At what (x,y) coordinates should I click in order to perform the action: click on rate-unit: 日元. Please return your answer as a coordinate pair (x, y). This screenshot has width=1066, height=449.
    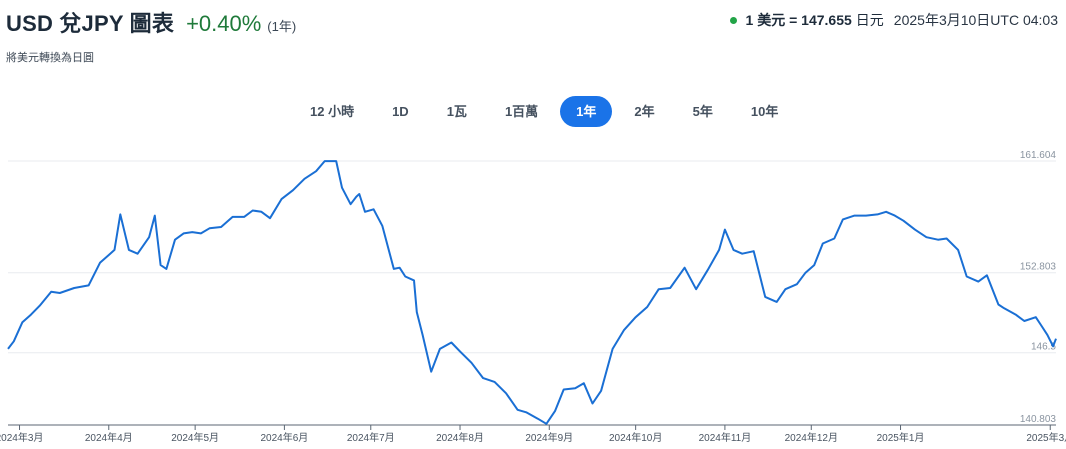
    Looking at the image, I should click on (869, 20).